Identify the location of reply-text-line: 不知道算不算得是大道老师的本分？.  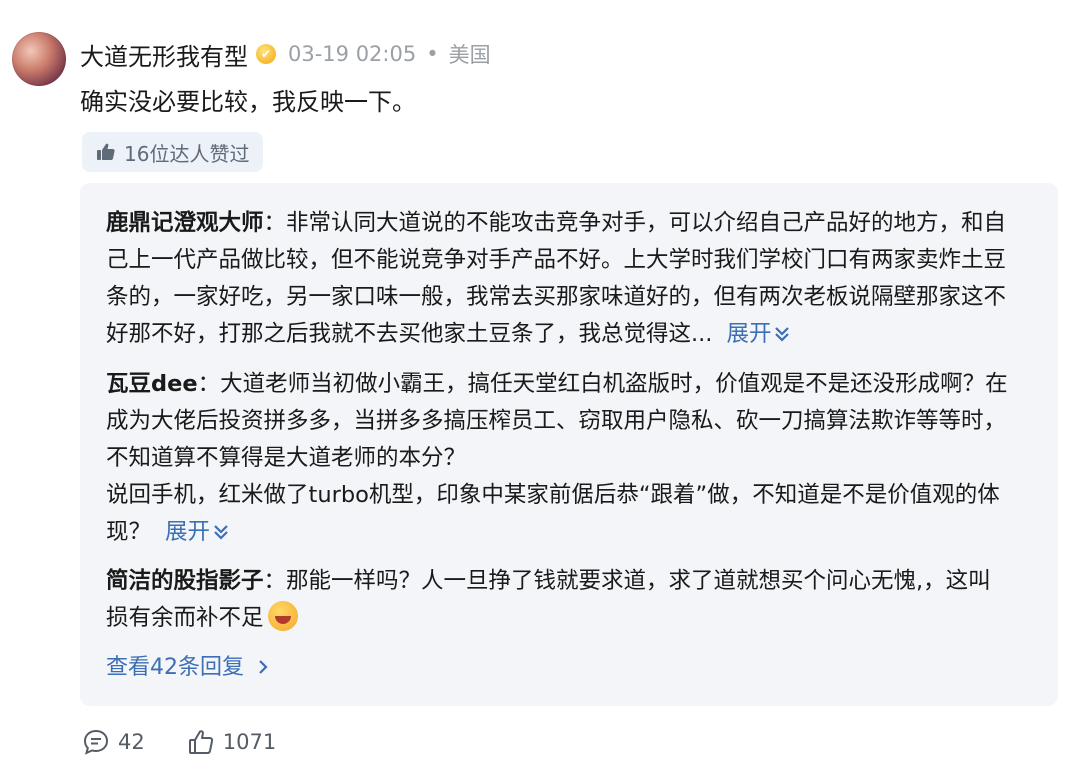
(286, 458).